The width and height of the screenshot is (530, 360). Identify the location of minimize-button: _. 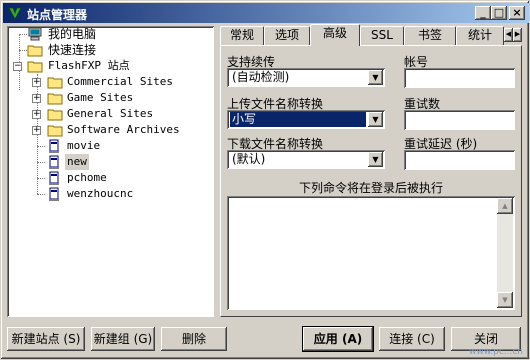
(483, 13).